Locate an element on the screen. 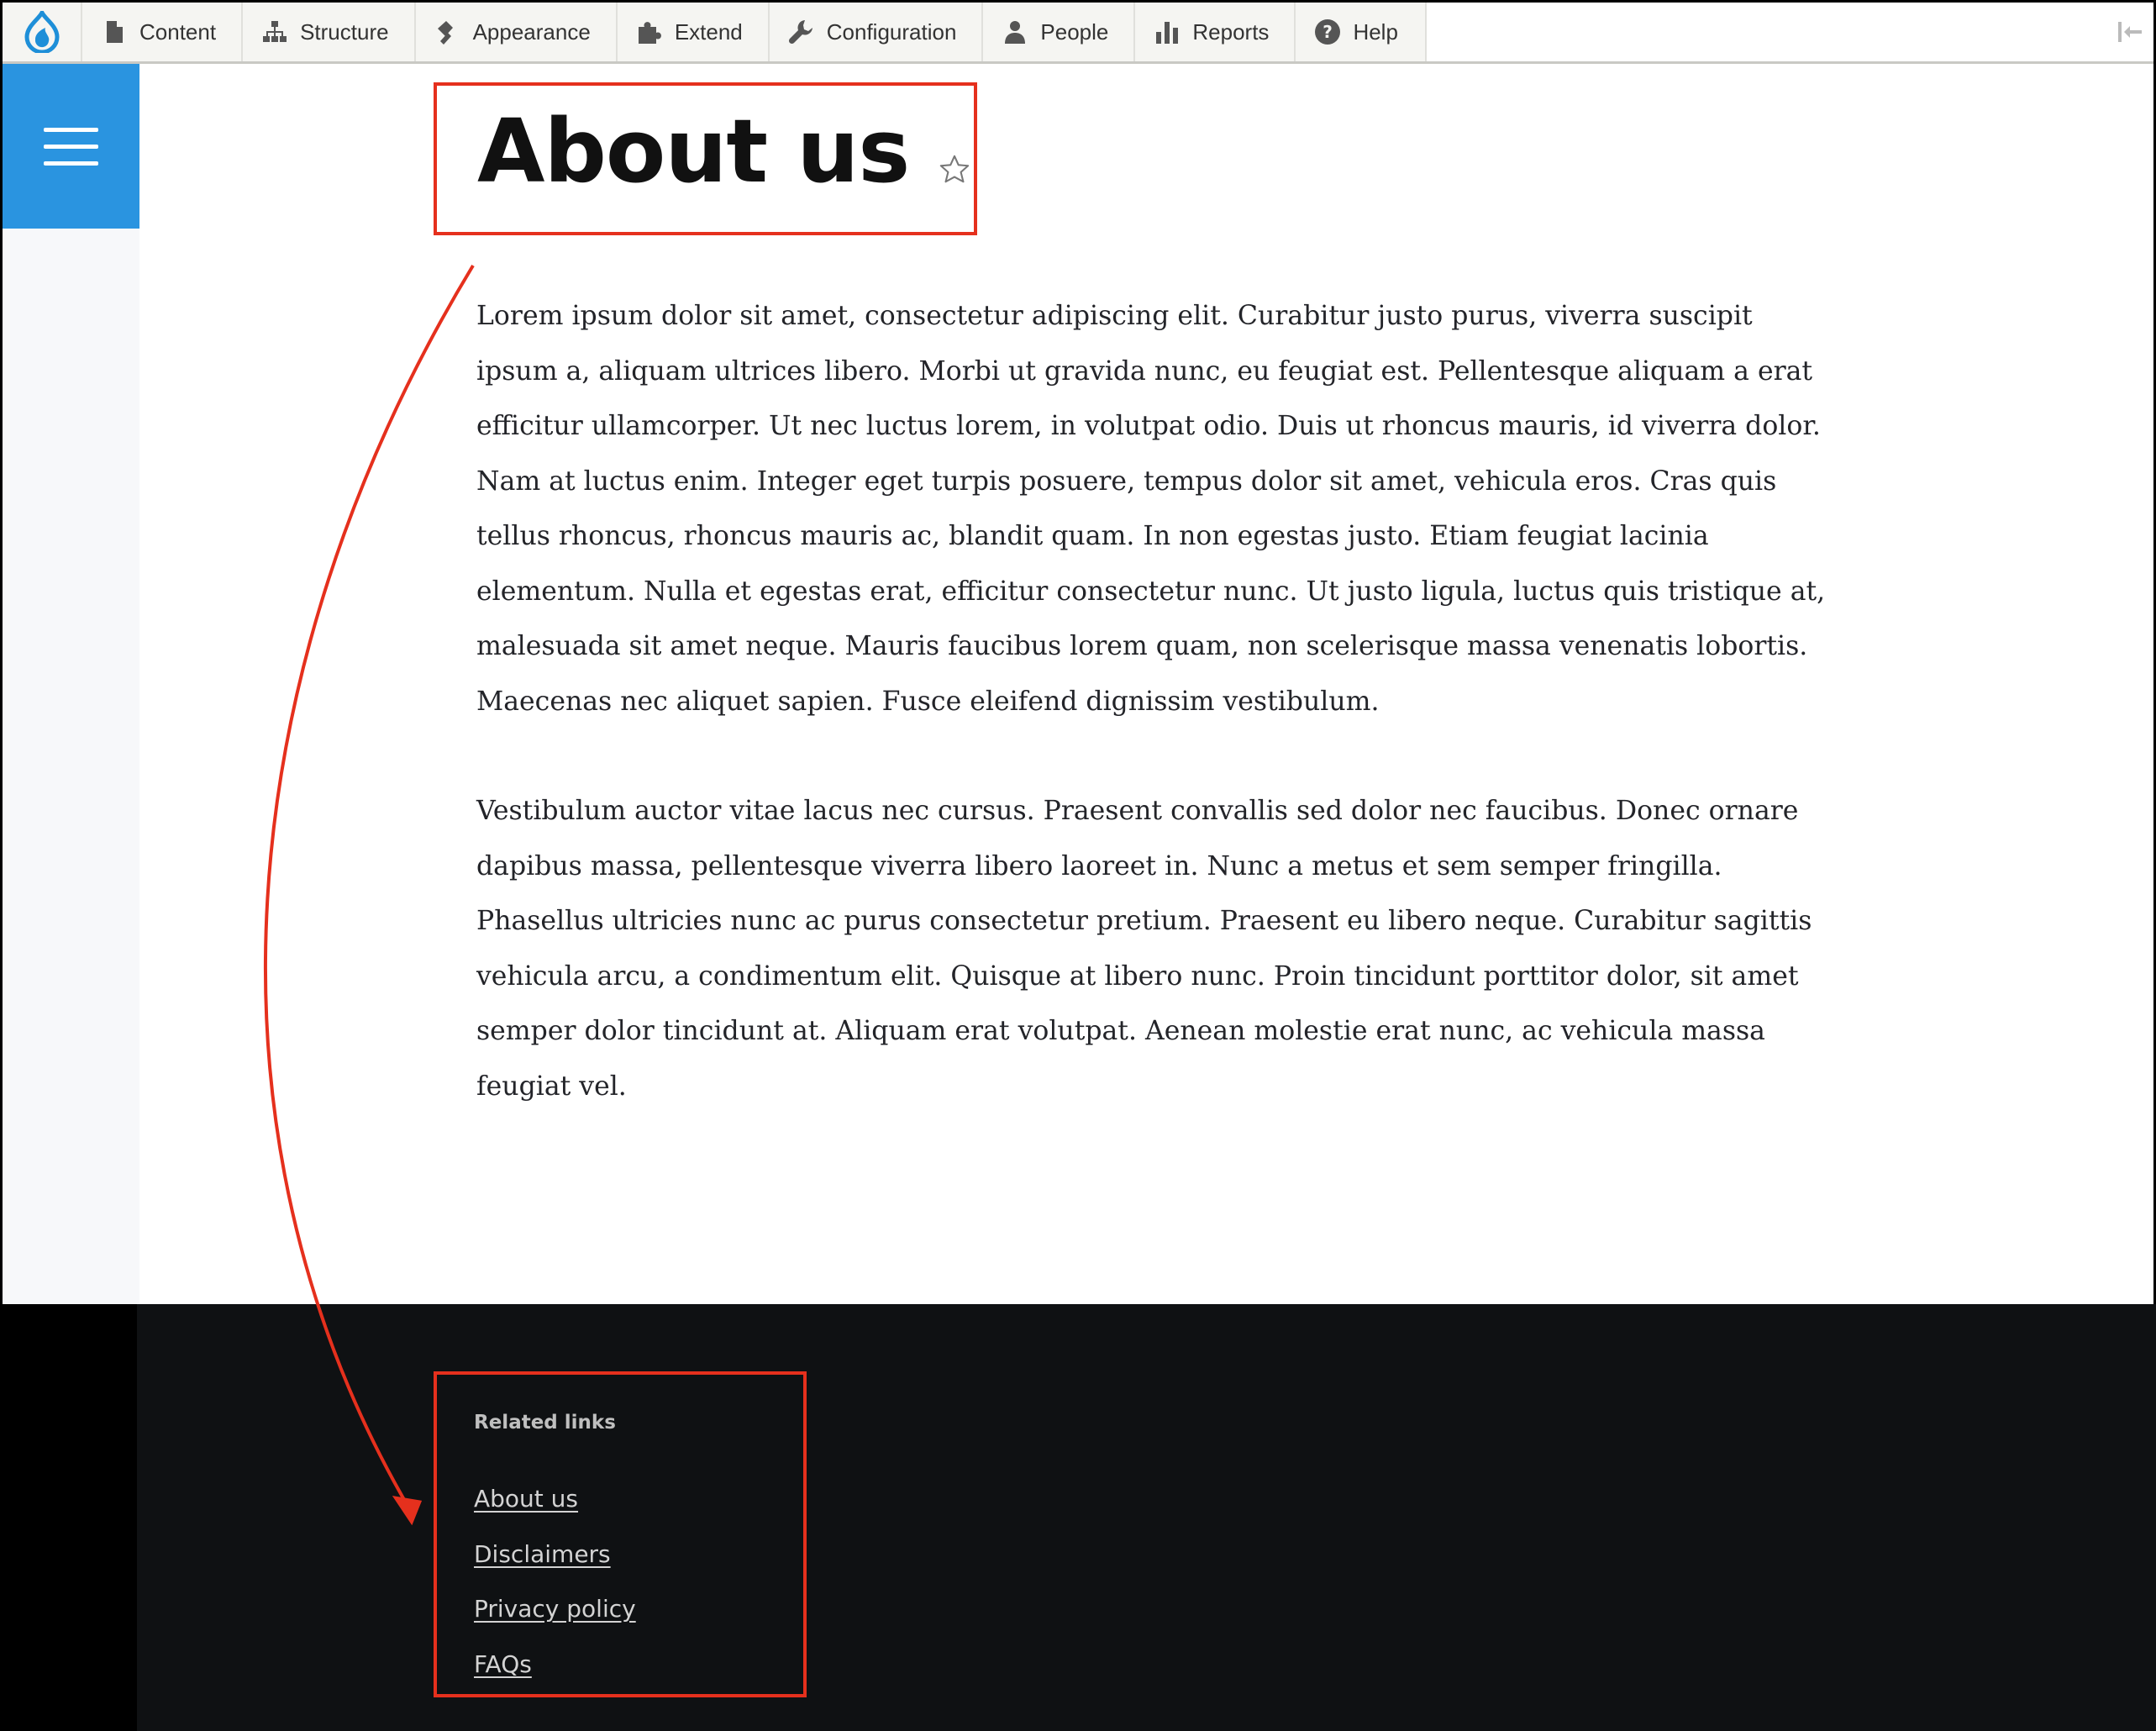  toolbar-item-label: Configuration is located at coordinates (891, 31).